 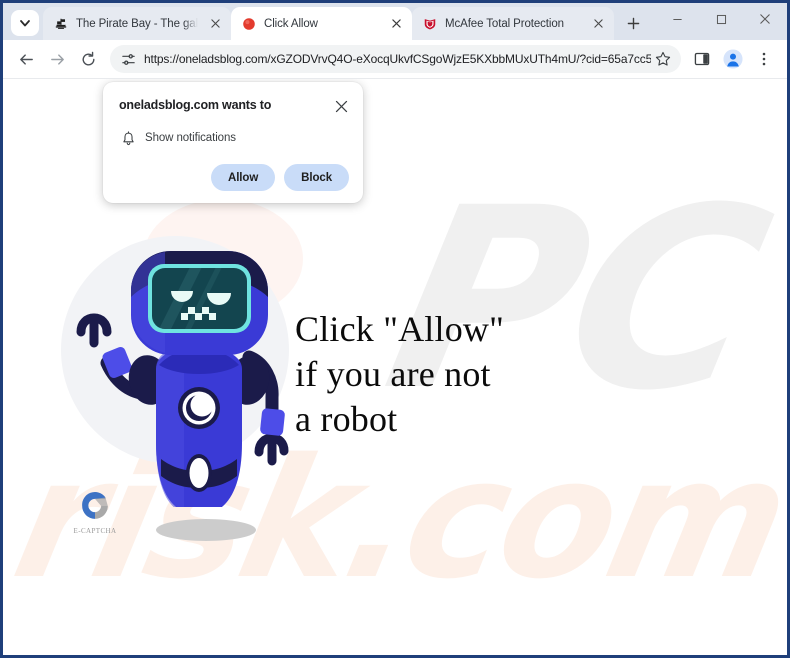 I want to click on mcafee-shield-icon, so click(x=430, y=24).